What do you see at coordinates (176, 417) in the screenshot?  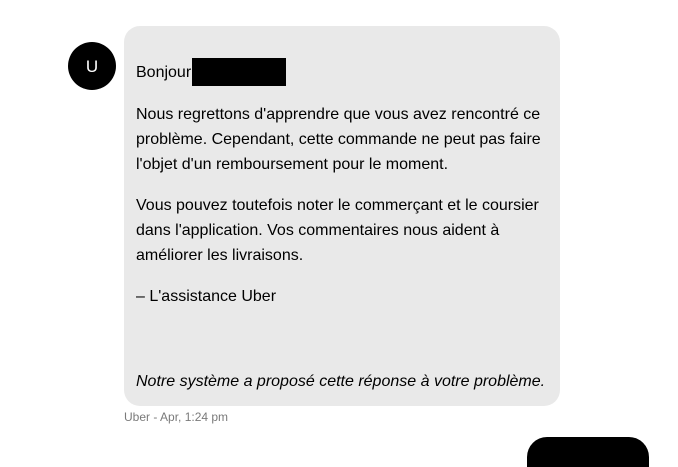 I see `message-meta: Uber - Apr, 1:24 pm` at bounding box center [176, 417].